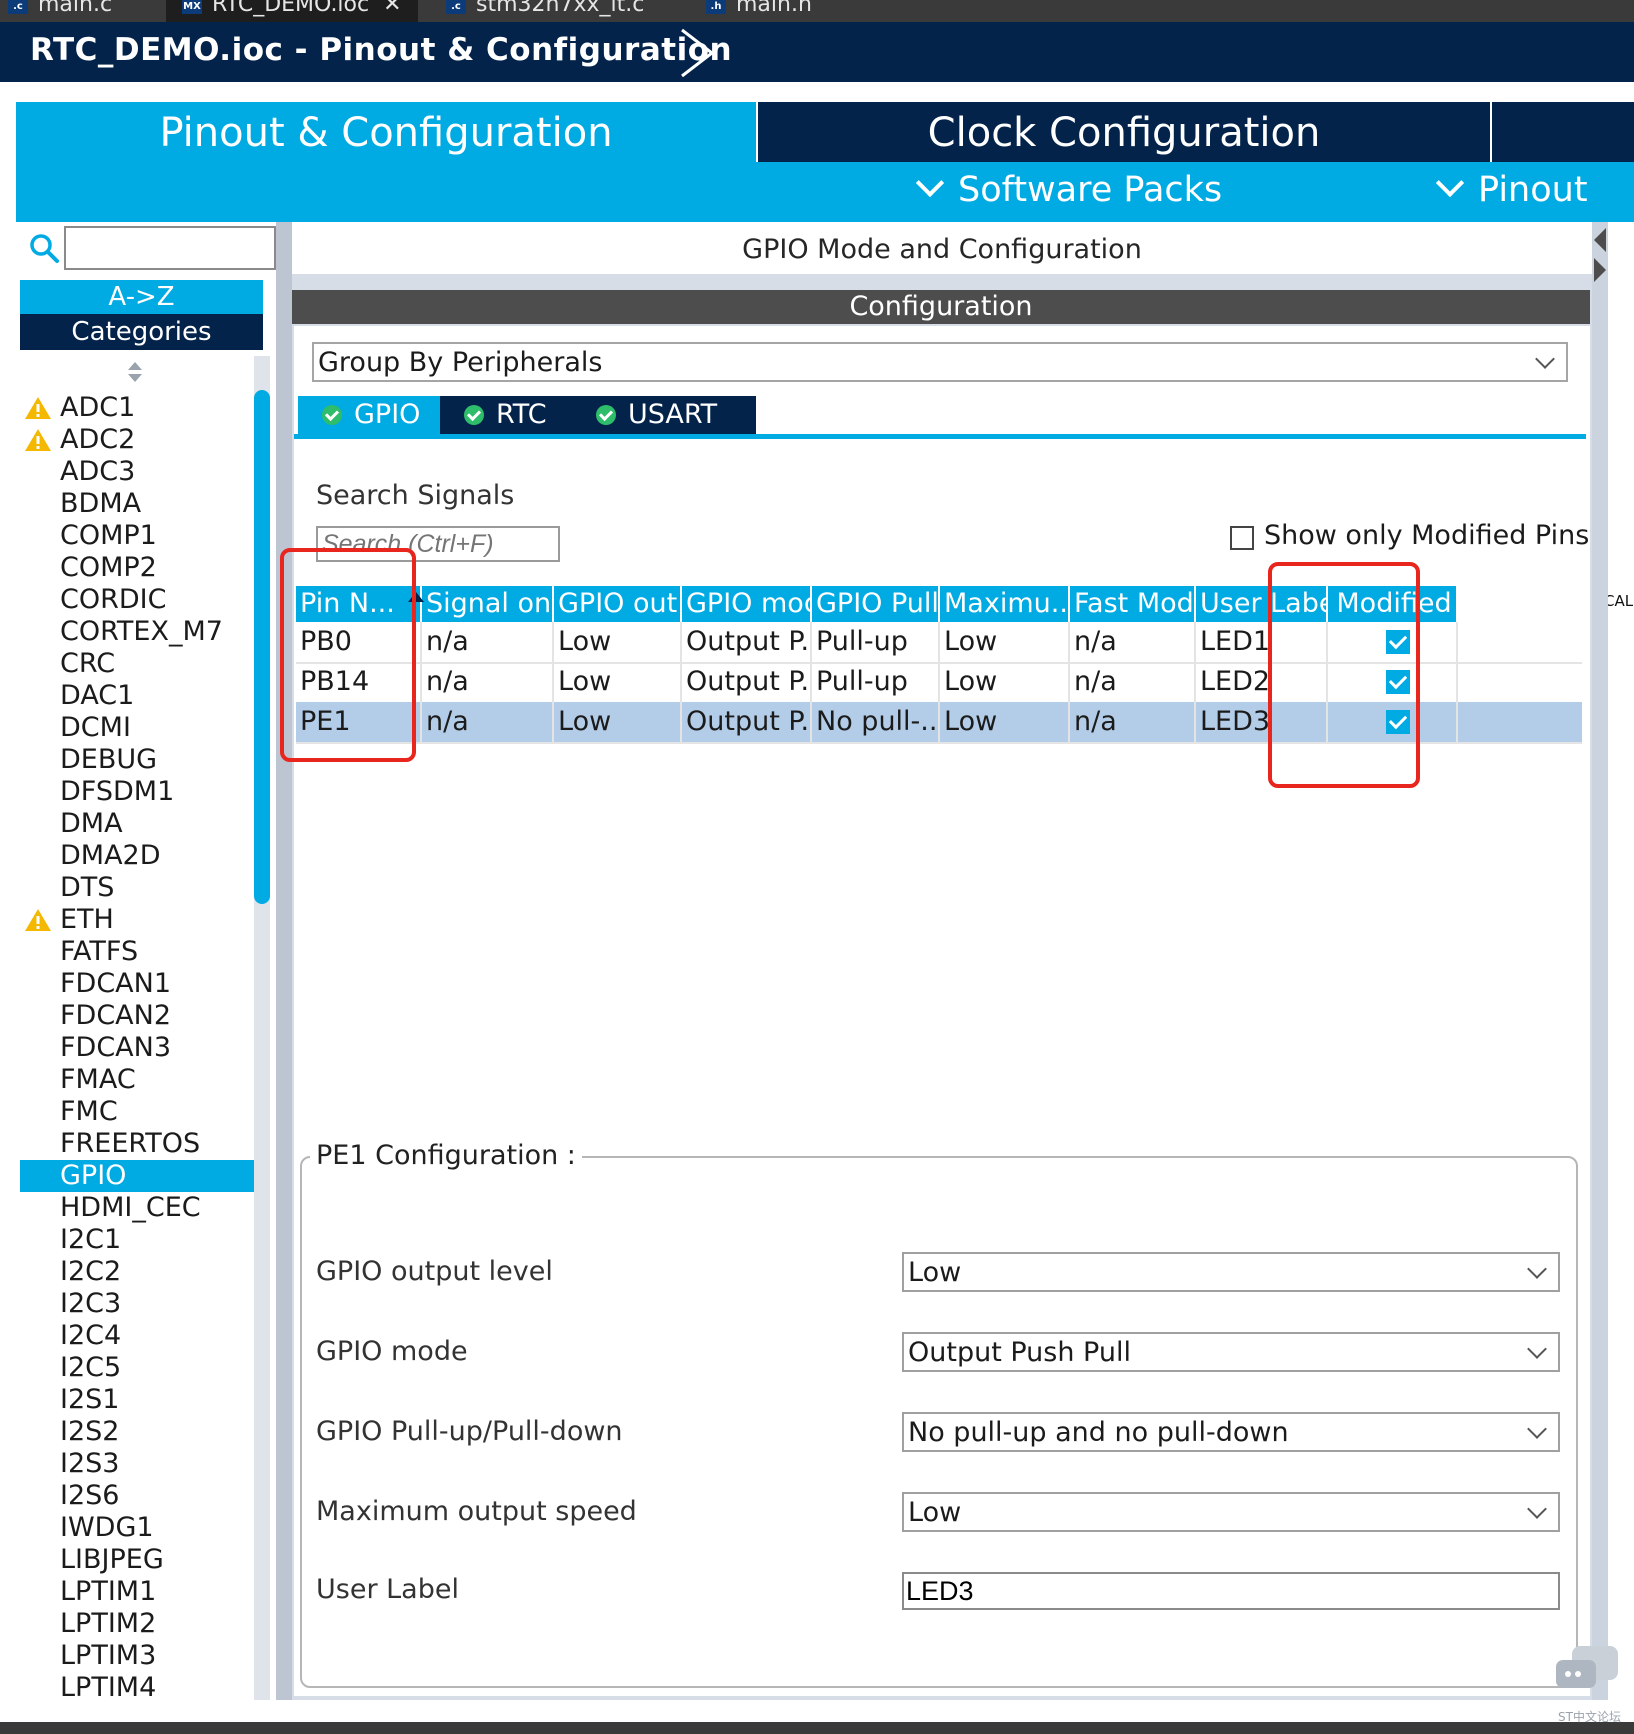 The width and height of the screenshot is (1634, 1734). What do you see at coordinates (392, 8) in the screenshot?
I see `close-icon: ✕` at bounding box center [392, 8].